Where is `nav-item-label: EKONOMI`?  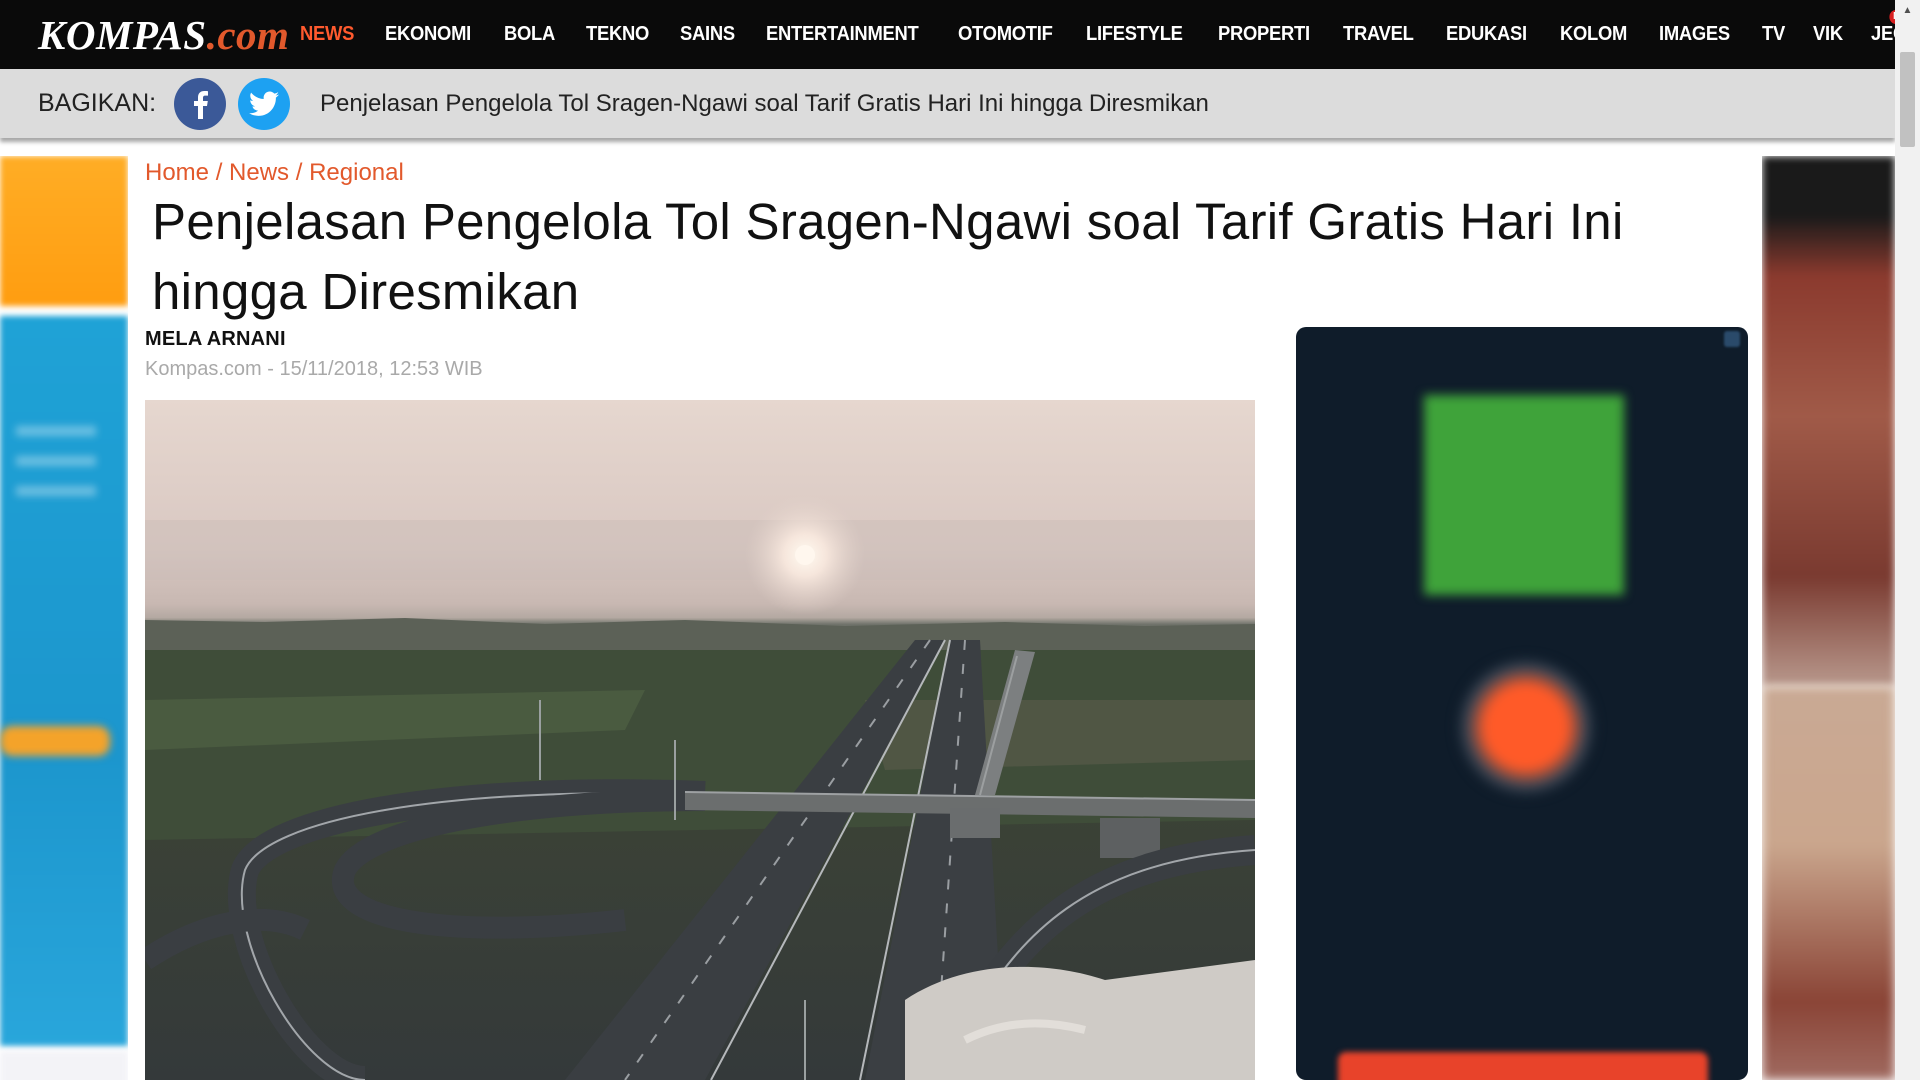
nav-item-label: EKONOMI is located at coordinates (427, 34).